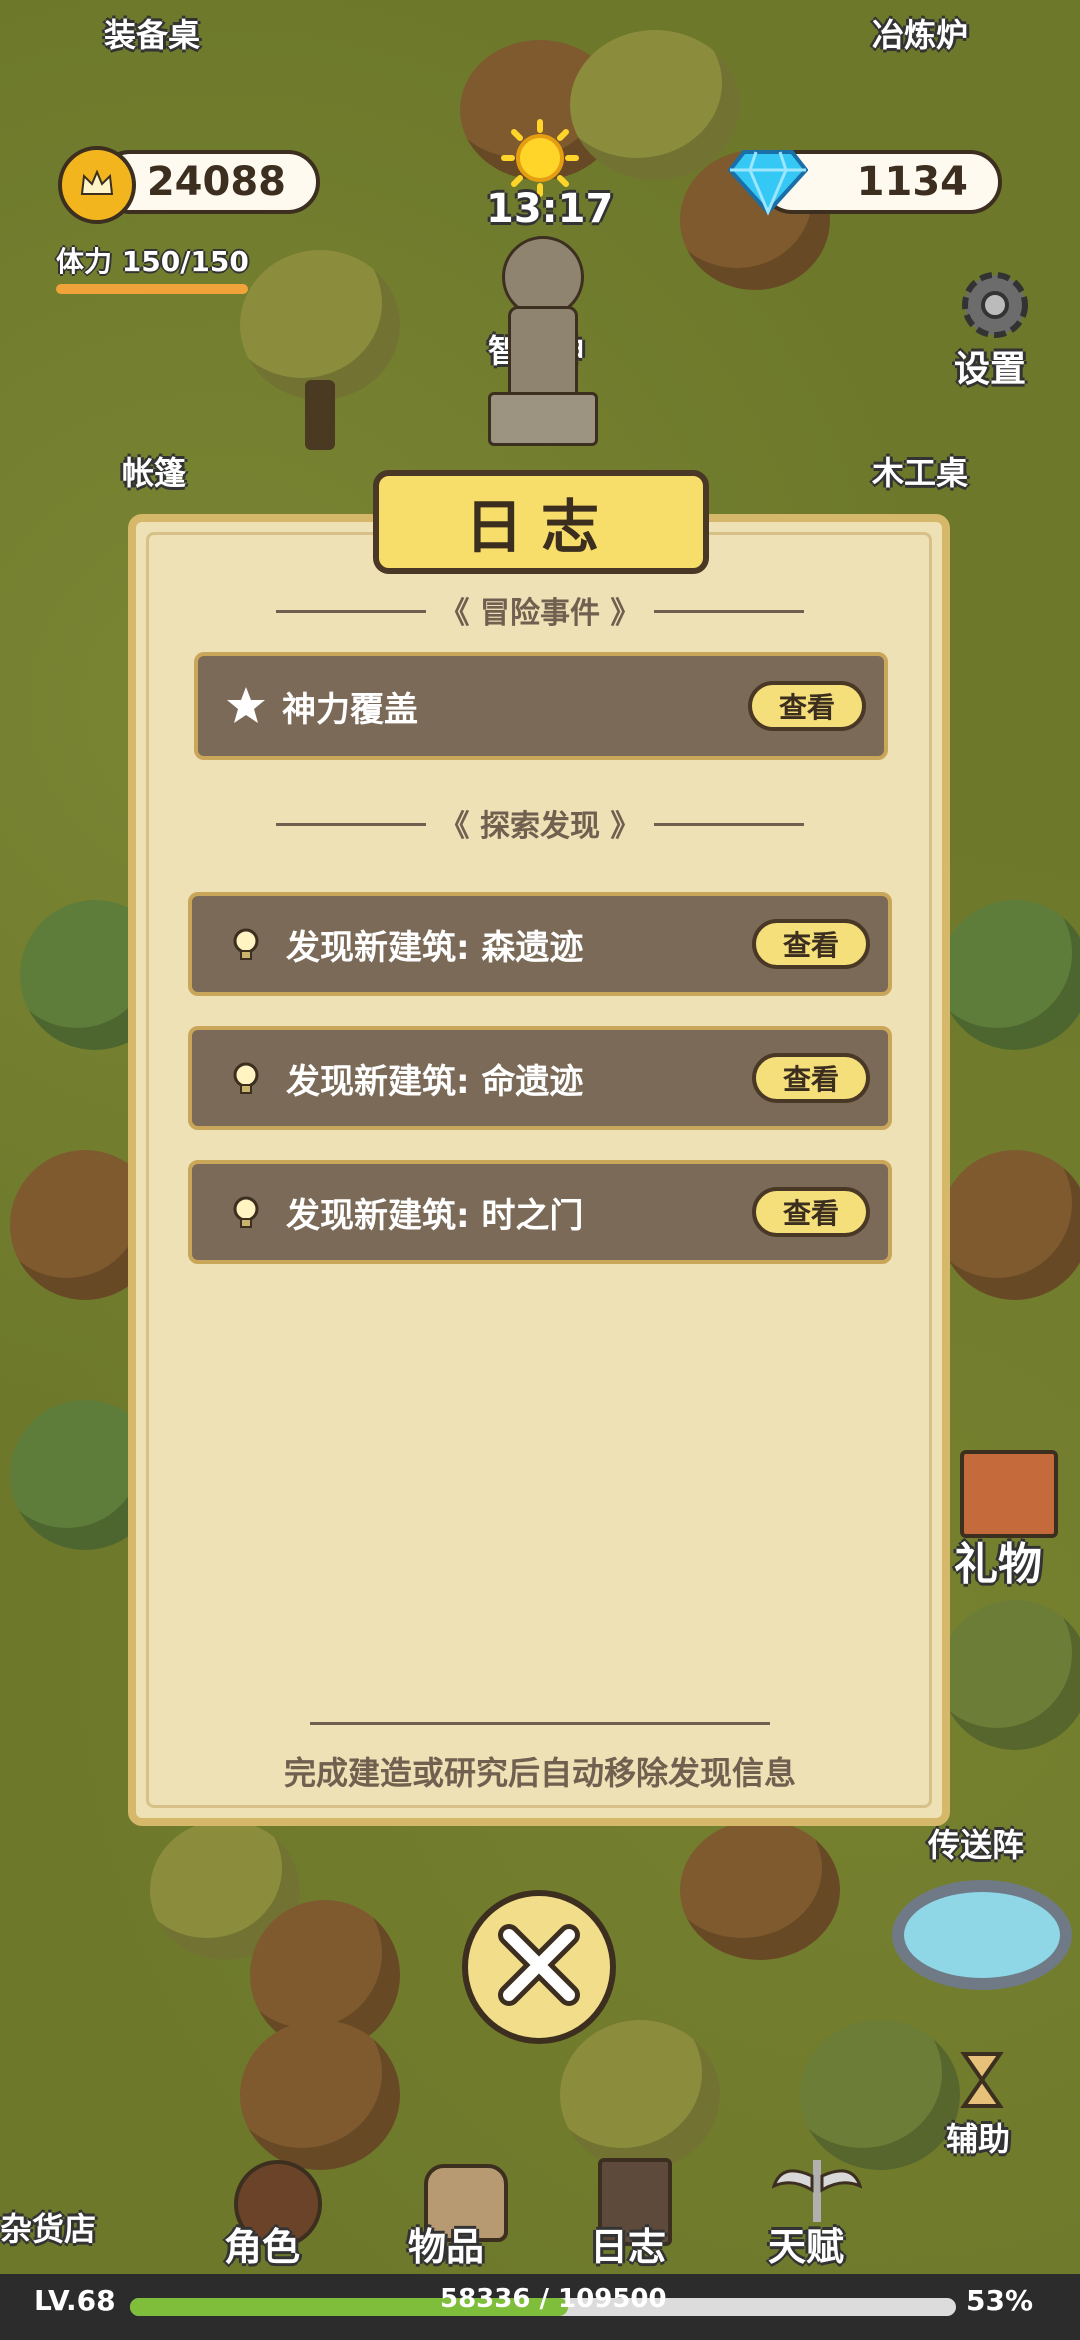 This screenshot has height=2340, width=1080. I want to click on wisdom-god-statue, so click(543, 341).